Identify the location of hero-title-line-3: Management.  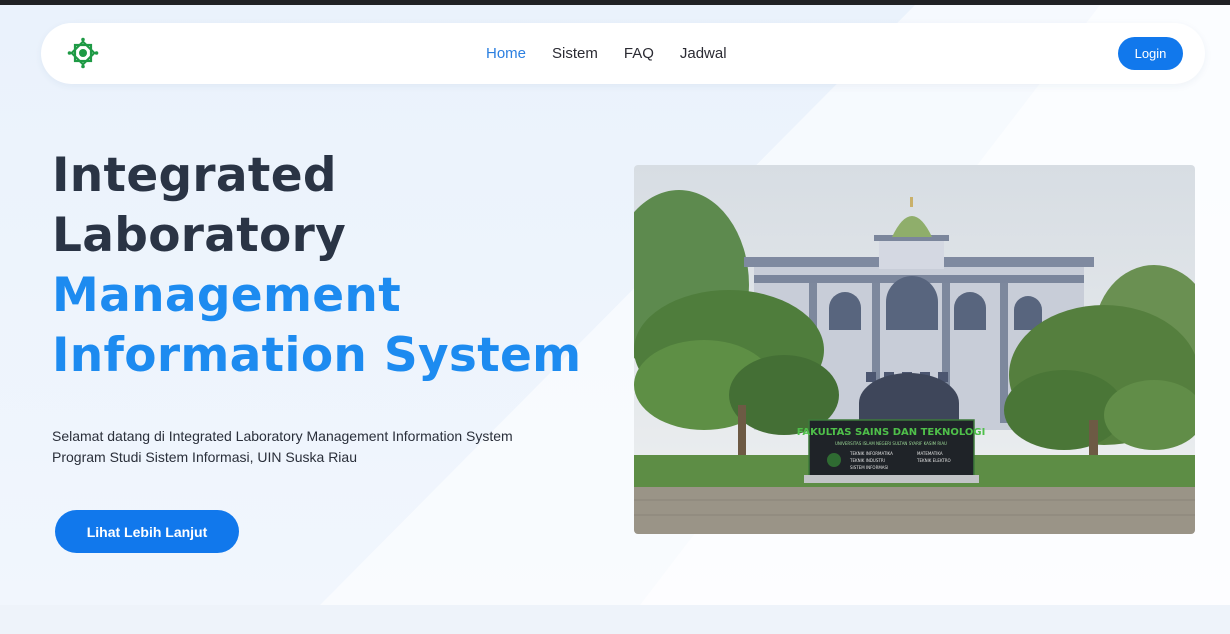
(226, 295).